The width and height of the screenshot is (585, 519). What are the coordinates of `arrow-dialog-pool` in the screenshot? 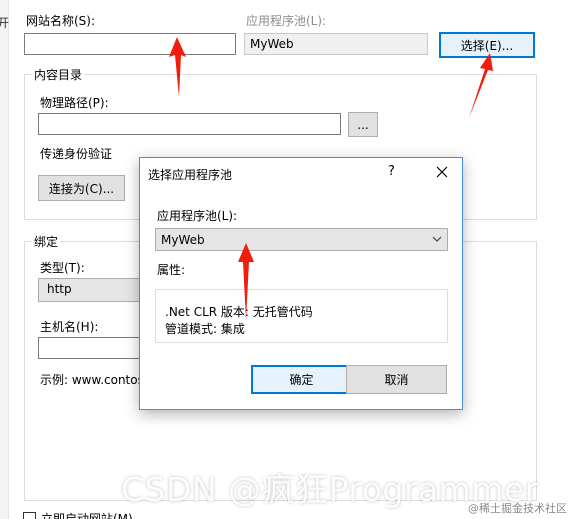 It's located at (246, 281).